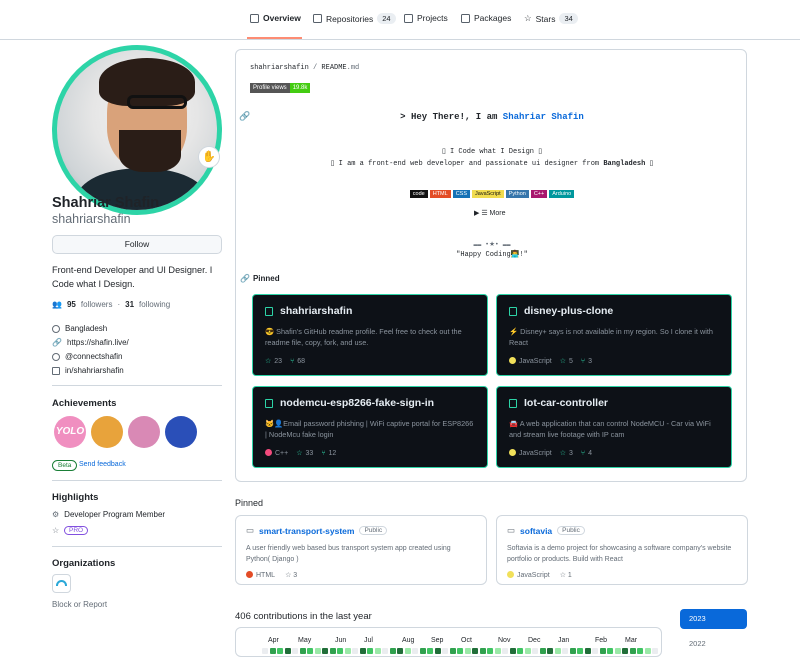  I want to click on active-tab-underline, so click(274, 38).